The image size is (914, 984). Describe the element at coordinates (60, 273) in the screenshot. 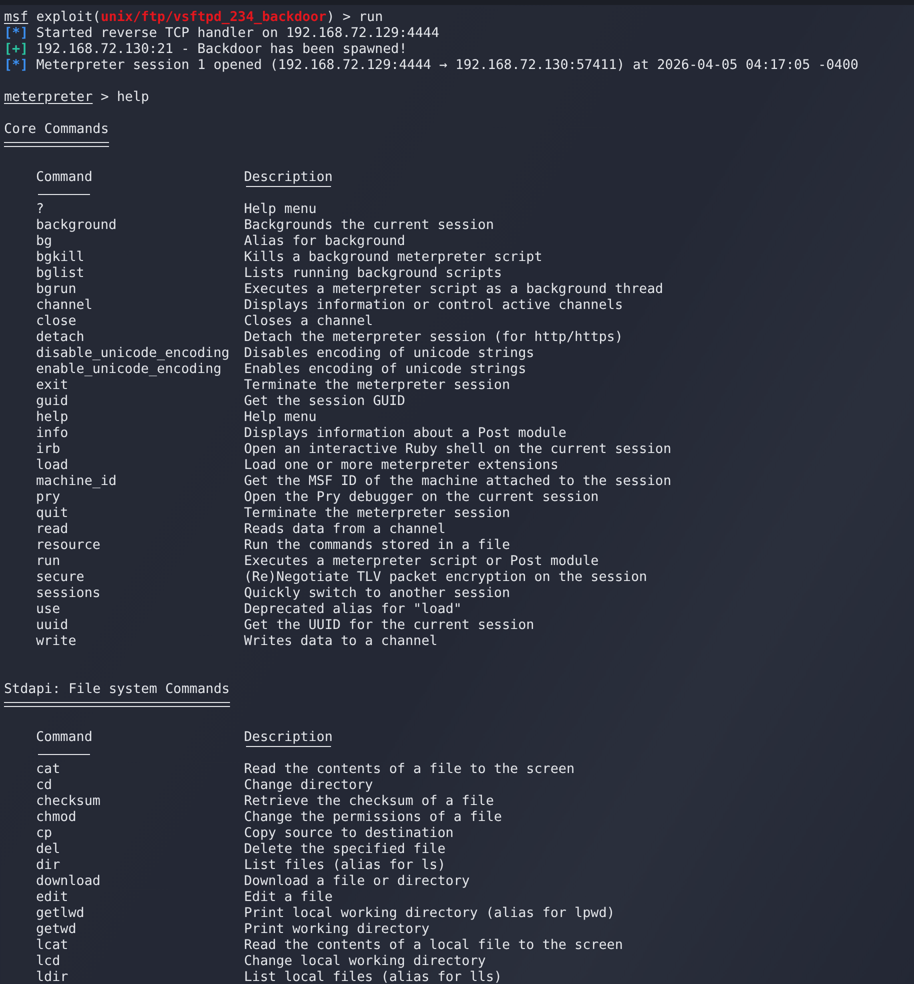

I see `command-name: bglist` at that location.